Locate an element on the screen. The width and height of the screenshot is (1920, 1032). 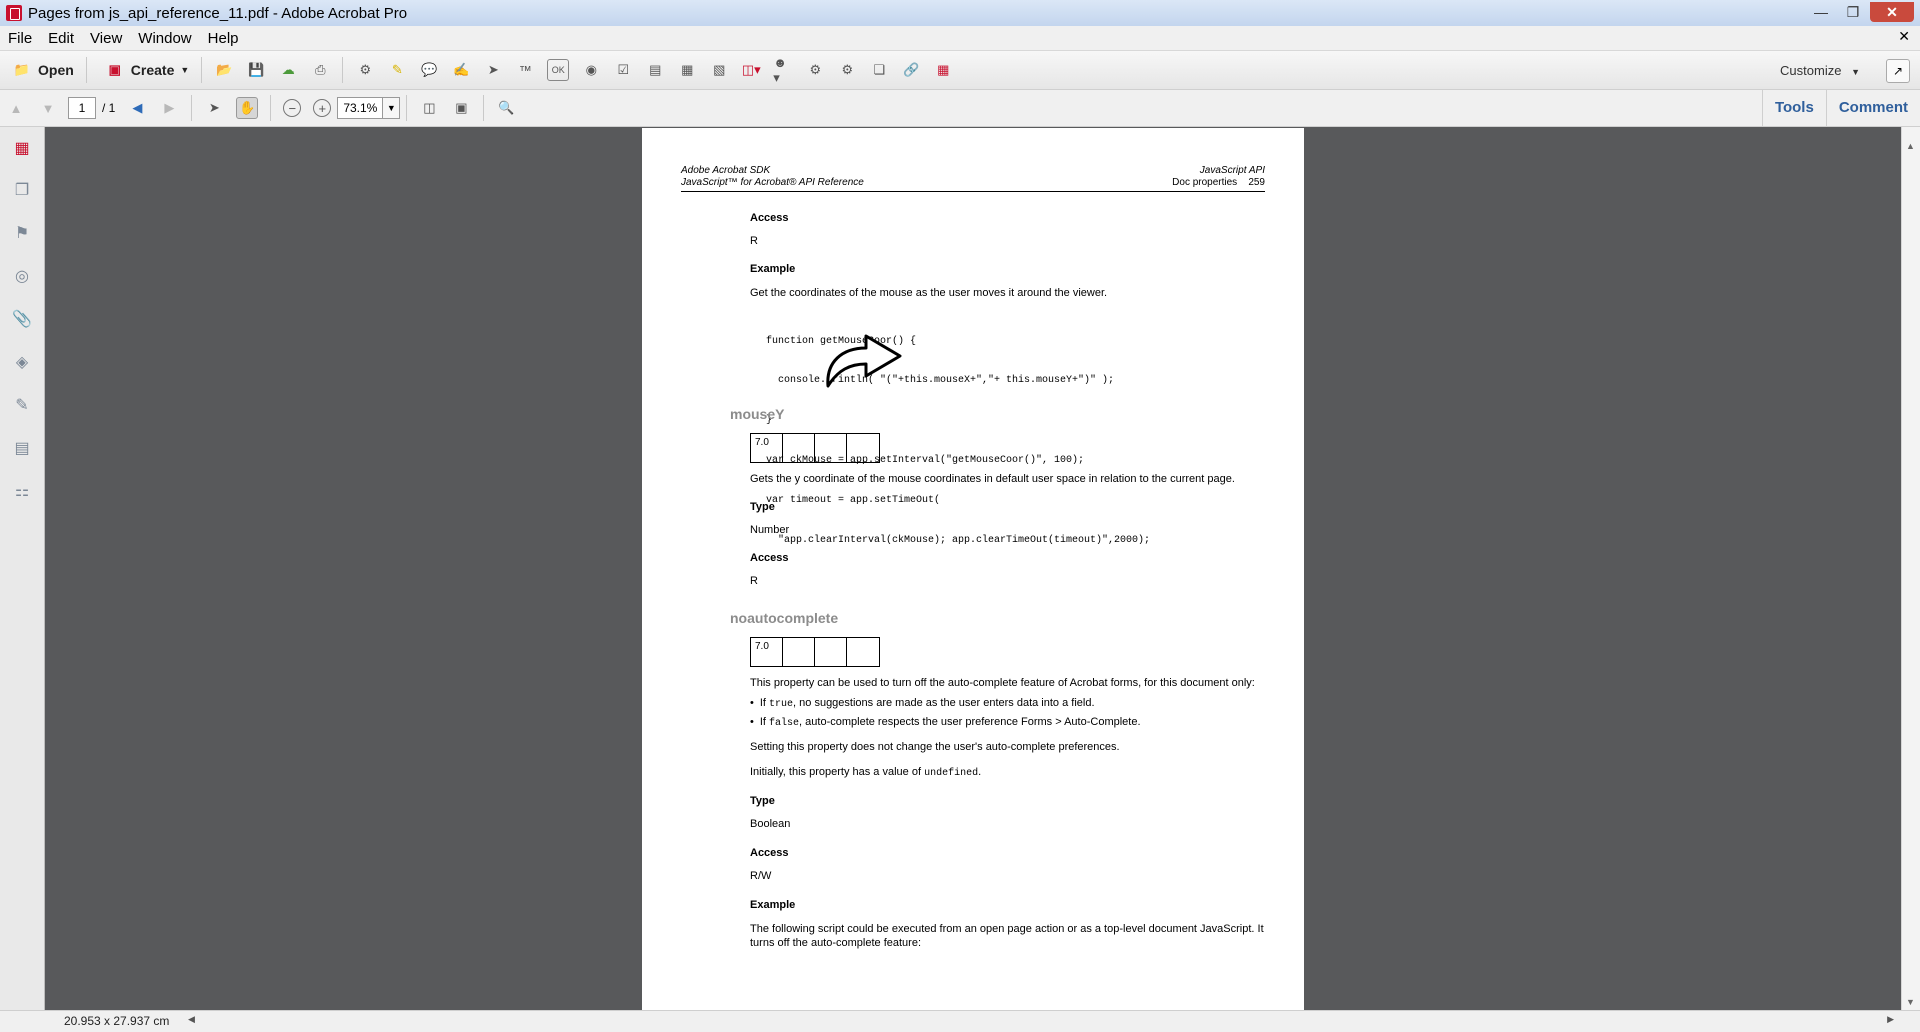
version-table: 7.0 is located at coordinates (815, 448).